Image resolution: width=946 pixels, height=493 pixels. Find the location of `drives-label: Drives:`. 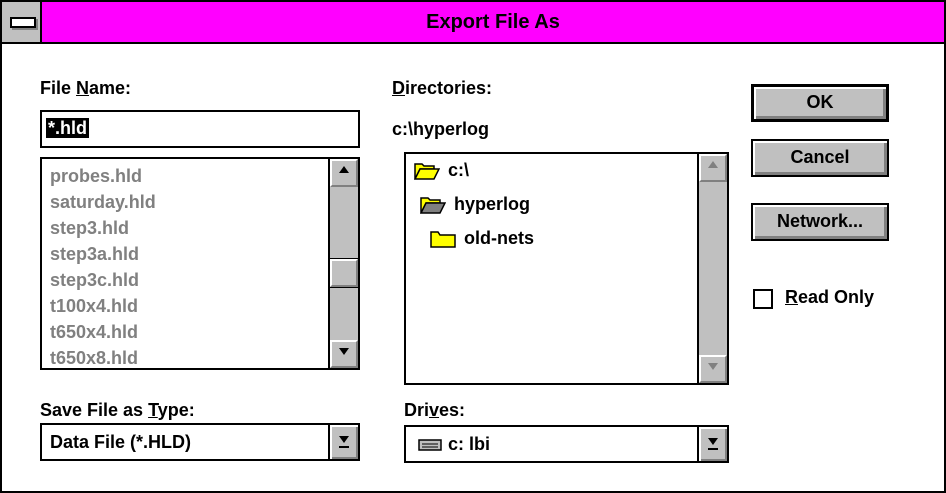

drives-label: Drives: is located at coordinates (435, 410).